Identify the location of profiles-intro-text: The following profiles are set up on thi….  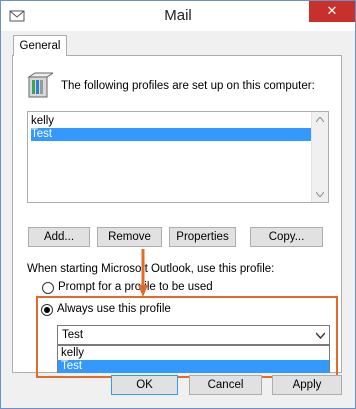
(188, 86).